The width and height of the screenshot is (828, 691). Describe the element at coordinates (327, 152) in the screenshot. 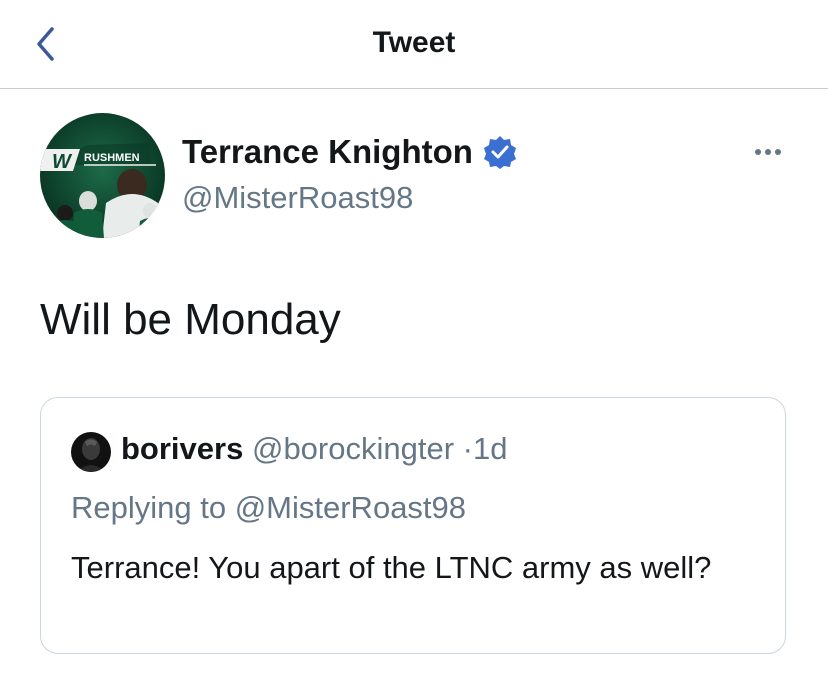

I see `author-name: Terrance Knighton` at that location.